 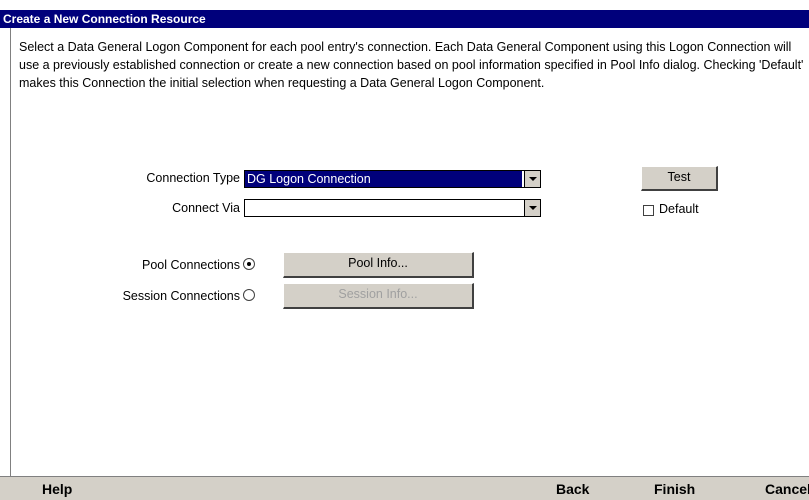 I want to click on connection-type-value: DG Logon Connection, so click(x=383, y=179).